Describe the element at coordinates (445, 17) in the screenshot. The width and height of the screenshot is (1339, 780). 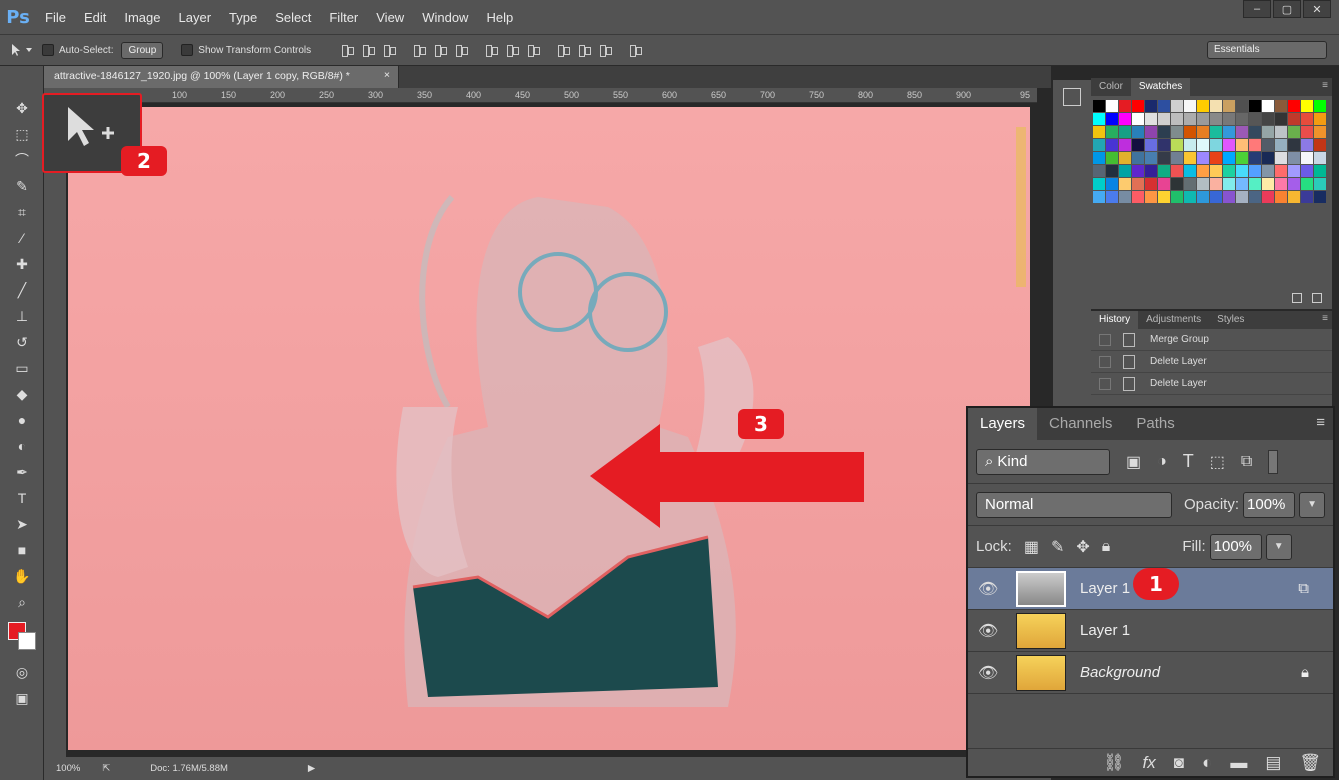
I see `menu-window: Window` at that location.